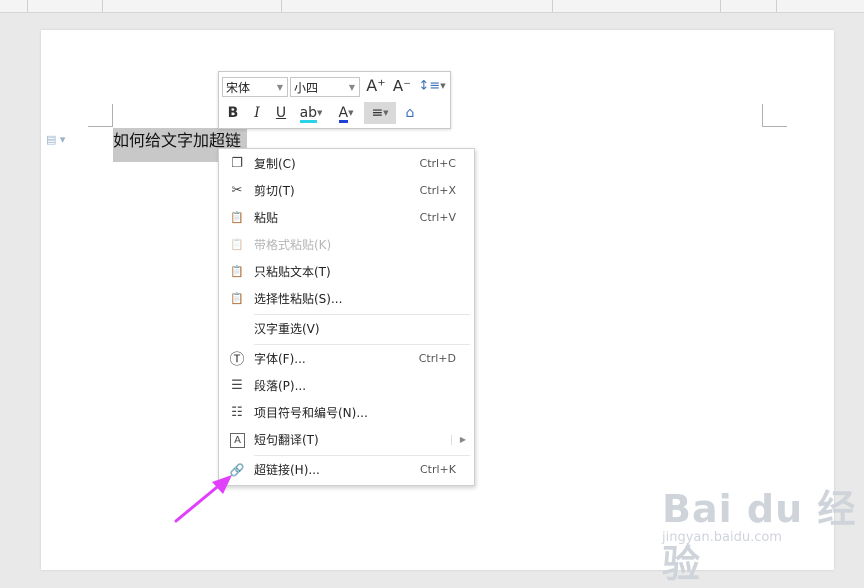 The height and width of the screenshot is (588, 864). Describe the element at coordinates (237, 385) in the screenshot. I see `paragraph-icon: ☰` at that location.